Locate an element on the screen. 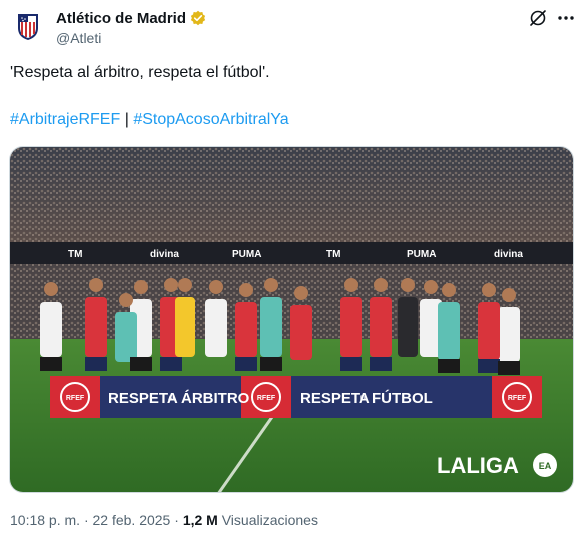  banner-word: ÁRBITRO is located at coordinates (215, 398).